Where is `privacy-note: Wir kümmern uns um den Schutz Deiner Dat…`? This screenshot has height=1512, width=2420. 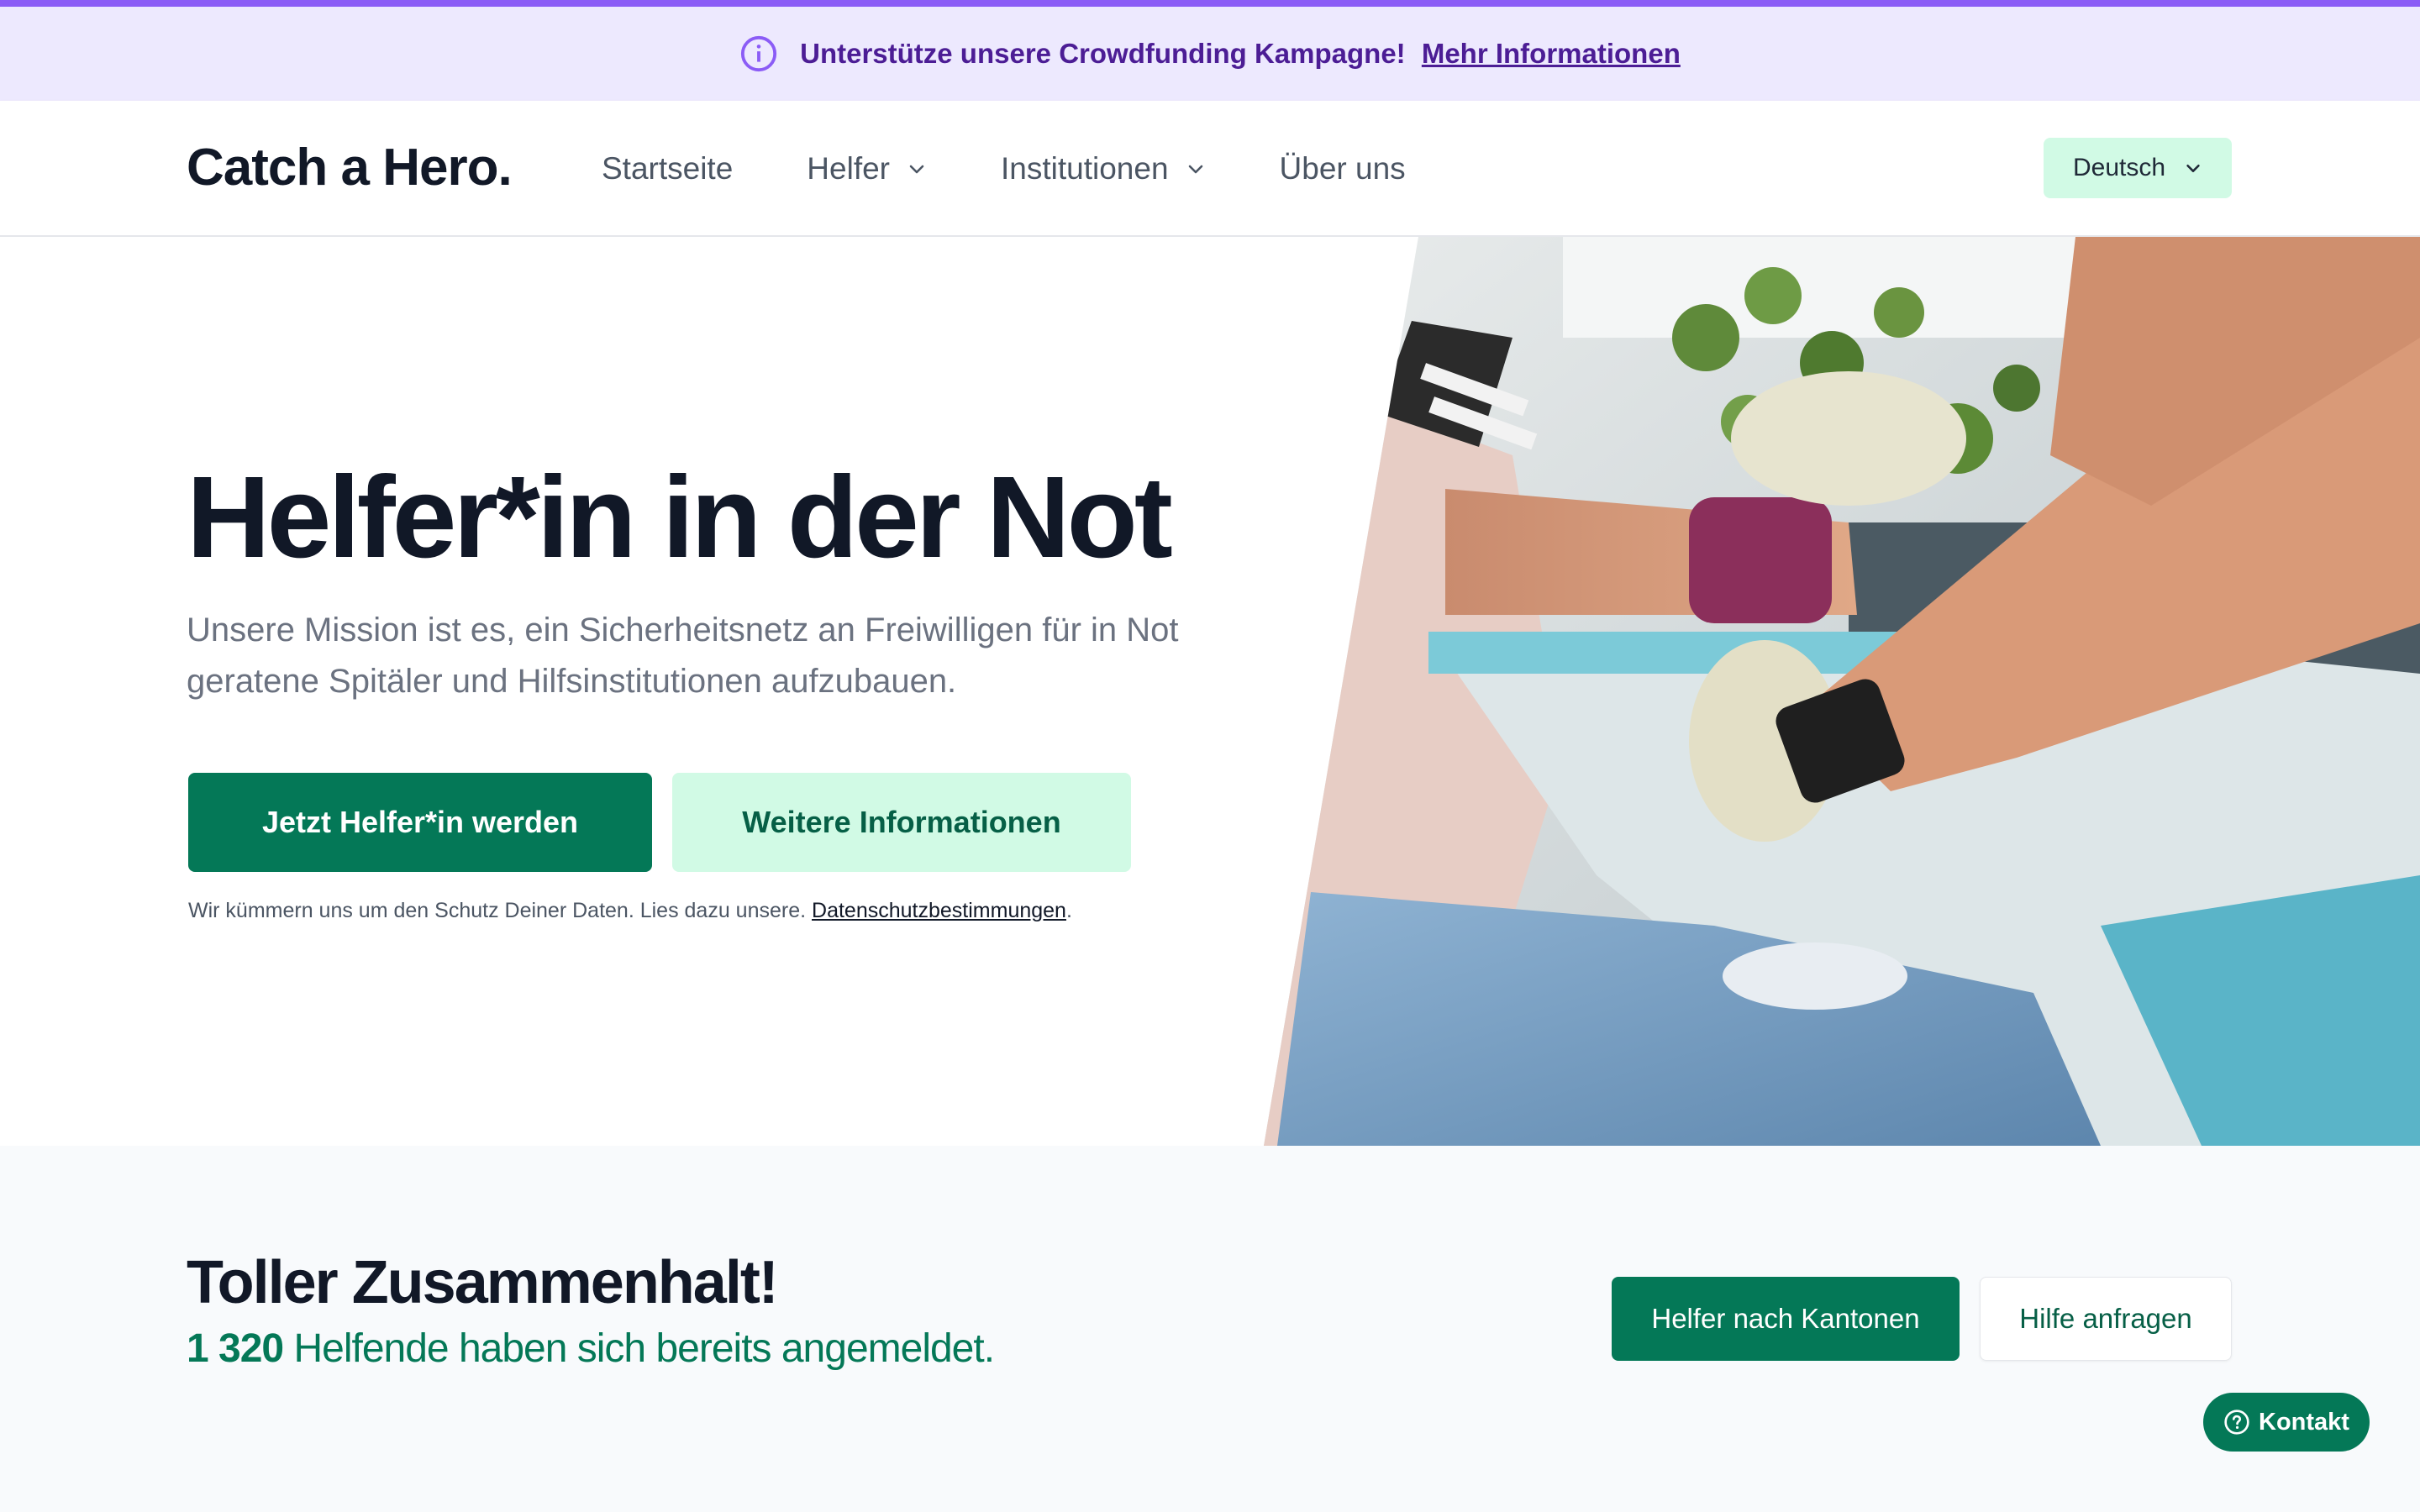 privacy-note: Wir kümmern uns um den Schutz Deiner Dat… is located at coordinates (630, 911).